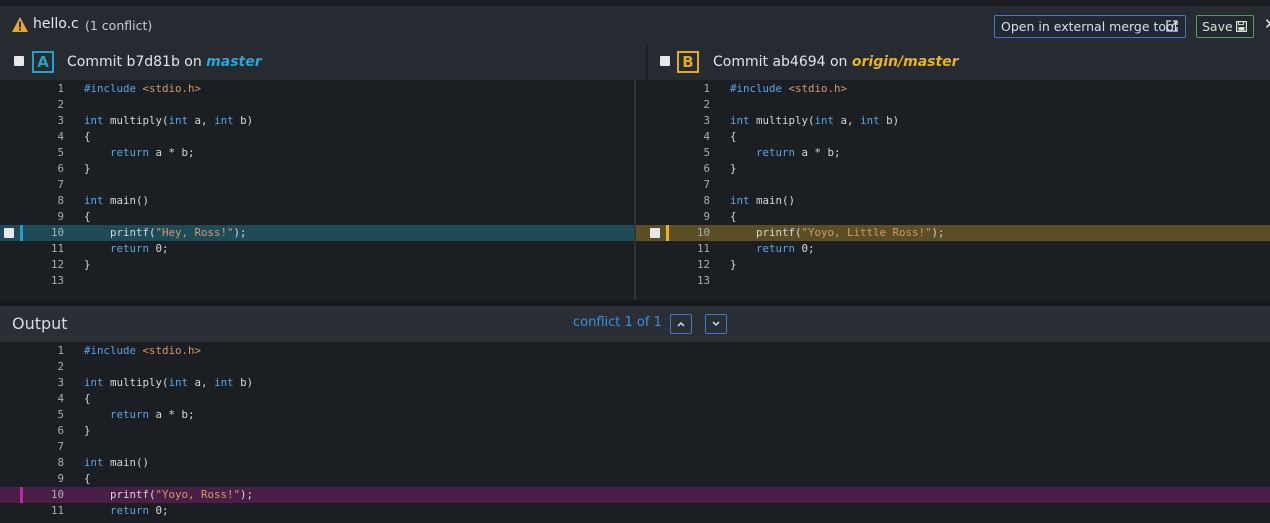 This screenshot has width=1270, height=523. What do you see at coordinates (953, 169) in the screenshot?
I see `code-line: 6}` at bounding box center [953, 169].